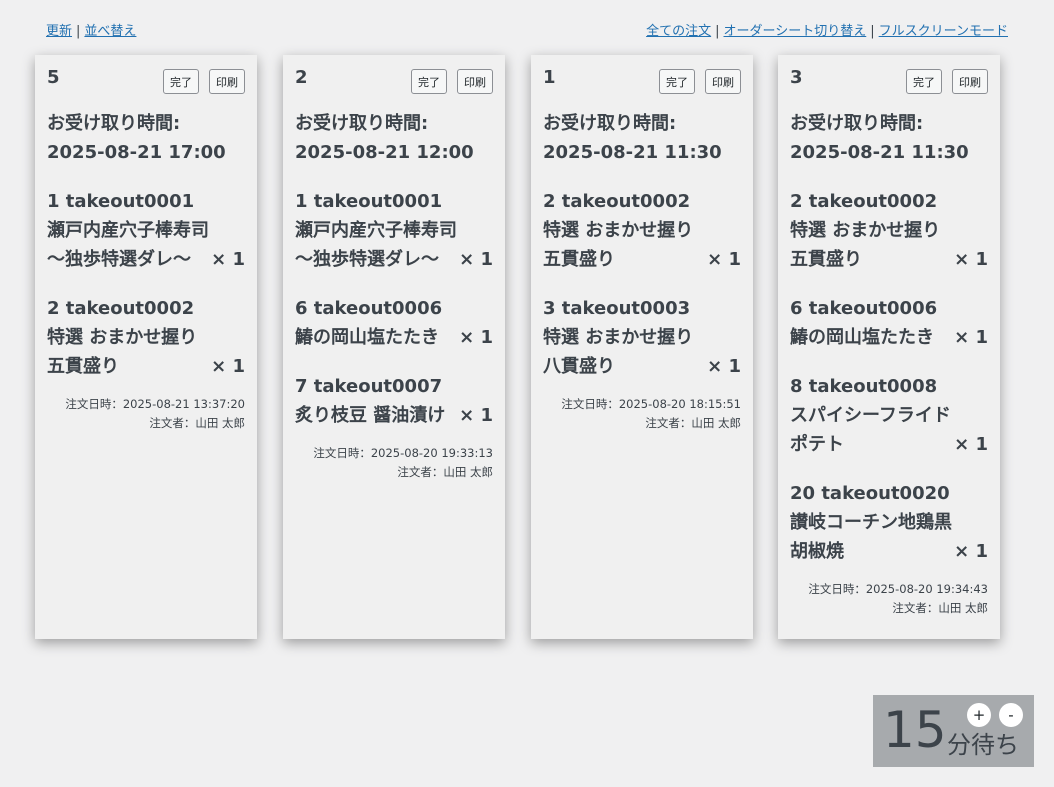  I want to click on top-nav-right: 全ての注文 | オーダーシート切り替え | フルスクリーンモード, so click(827, 29).